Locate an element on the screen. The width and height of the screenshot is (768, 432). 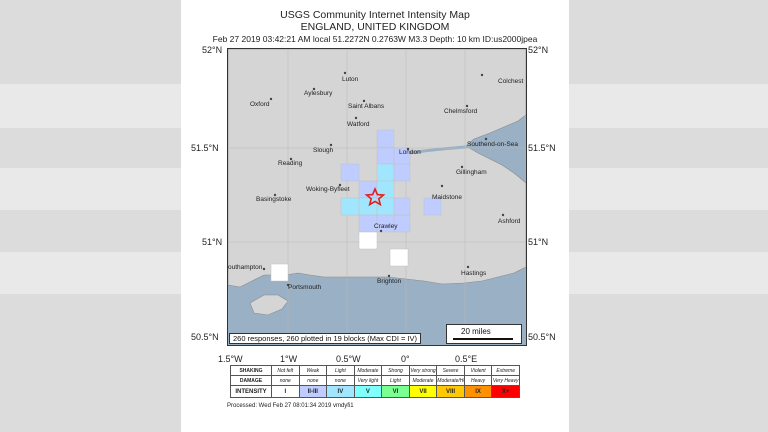
lat-label-51: 51°N is located at coordinates (212, 242).